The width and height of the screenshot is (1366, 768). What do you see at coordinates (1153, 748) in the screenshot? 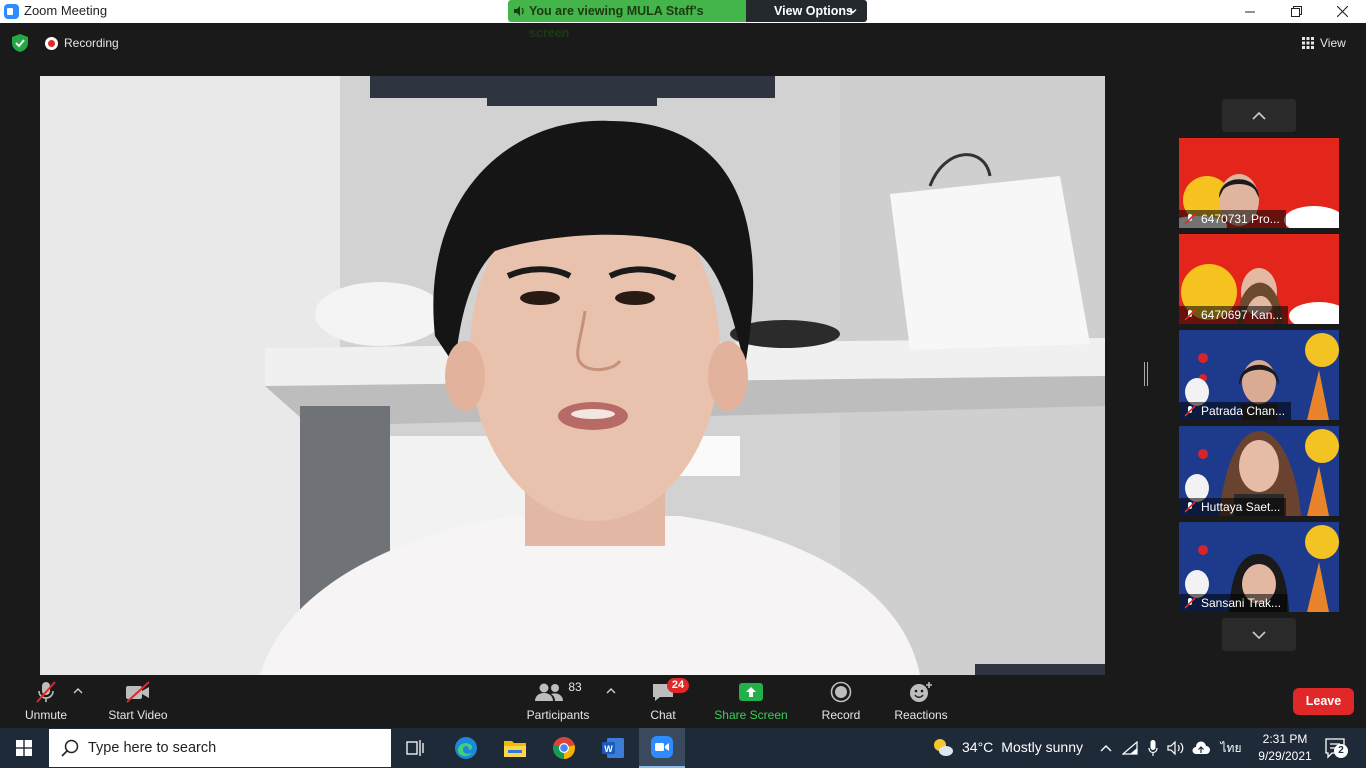
I see `microphone-tray-button` at bounding box center [1153, 748].